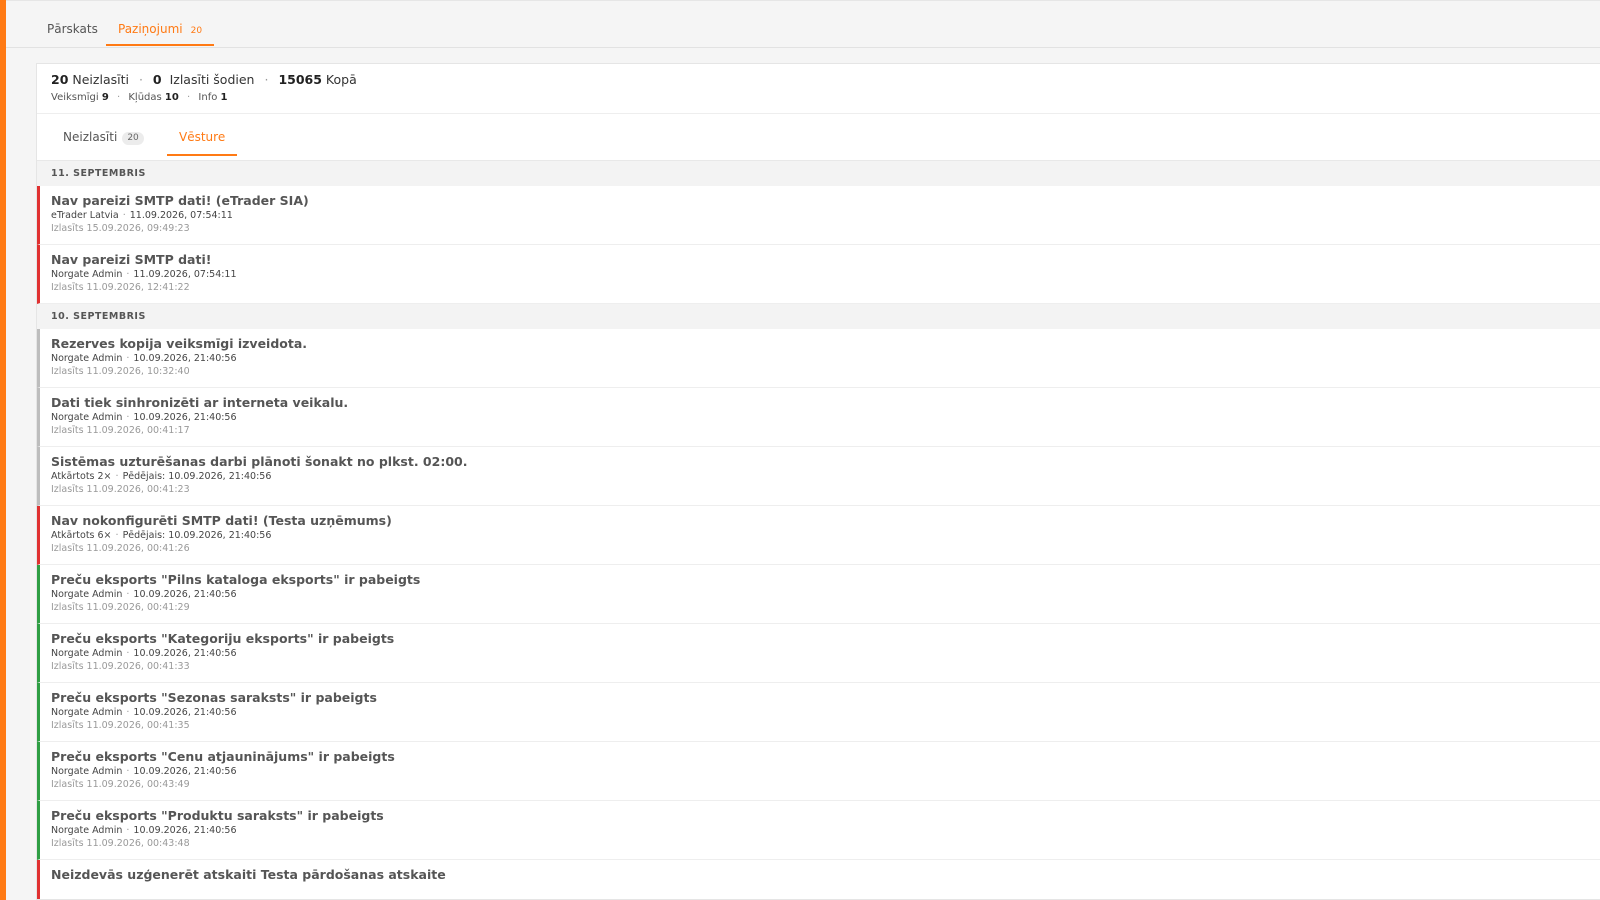 The image size is (1600, 900). What do you see at coordinates (120, 371) in the screenshot?
I see `notification-read-time: Izlasīts 11.09.2026, 10:32:40` at bounding box center [120, 371].